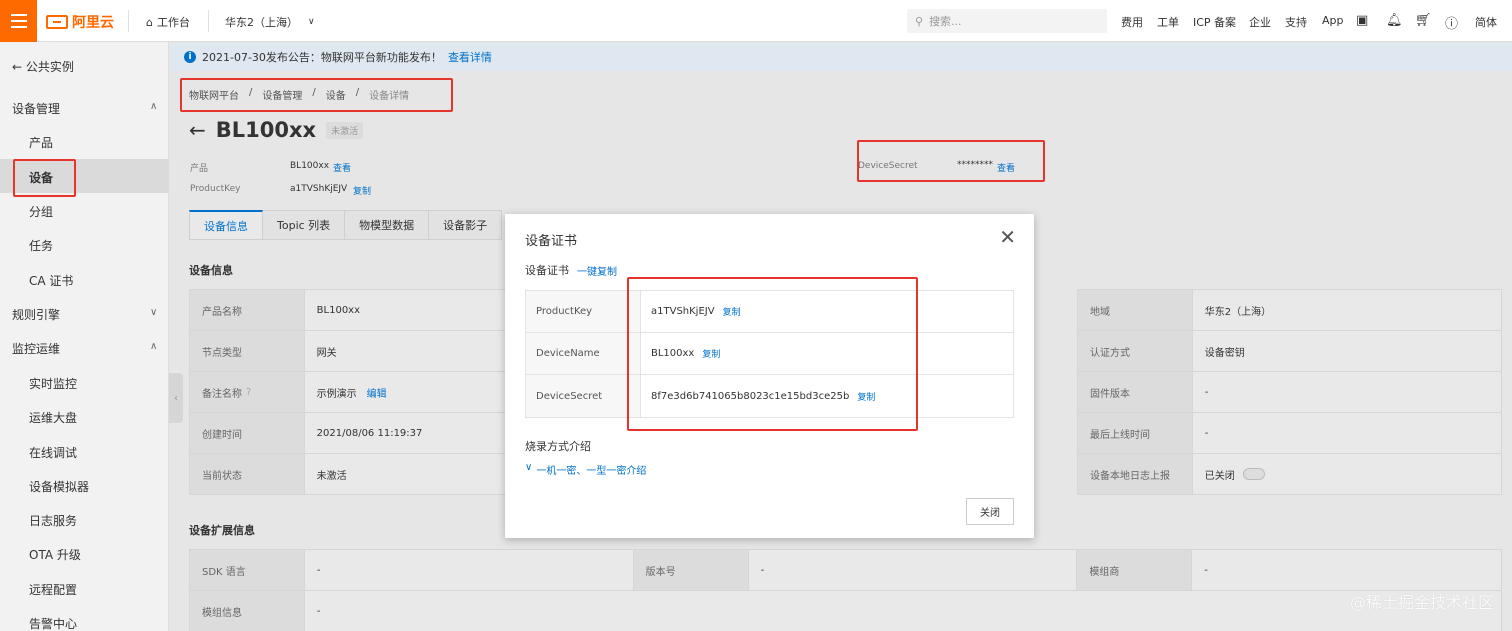  Describe the element at coordinates (226, 225) in the screenshot. I see `tab-device-info: 设备信息` at that location.